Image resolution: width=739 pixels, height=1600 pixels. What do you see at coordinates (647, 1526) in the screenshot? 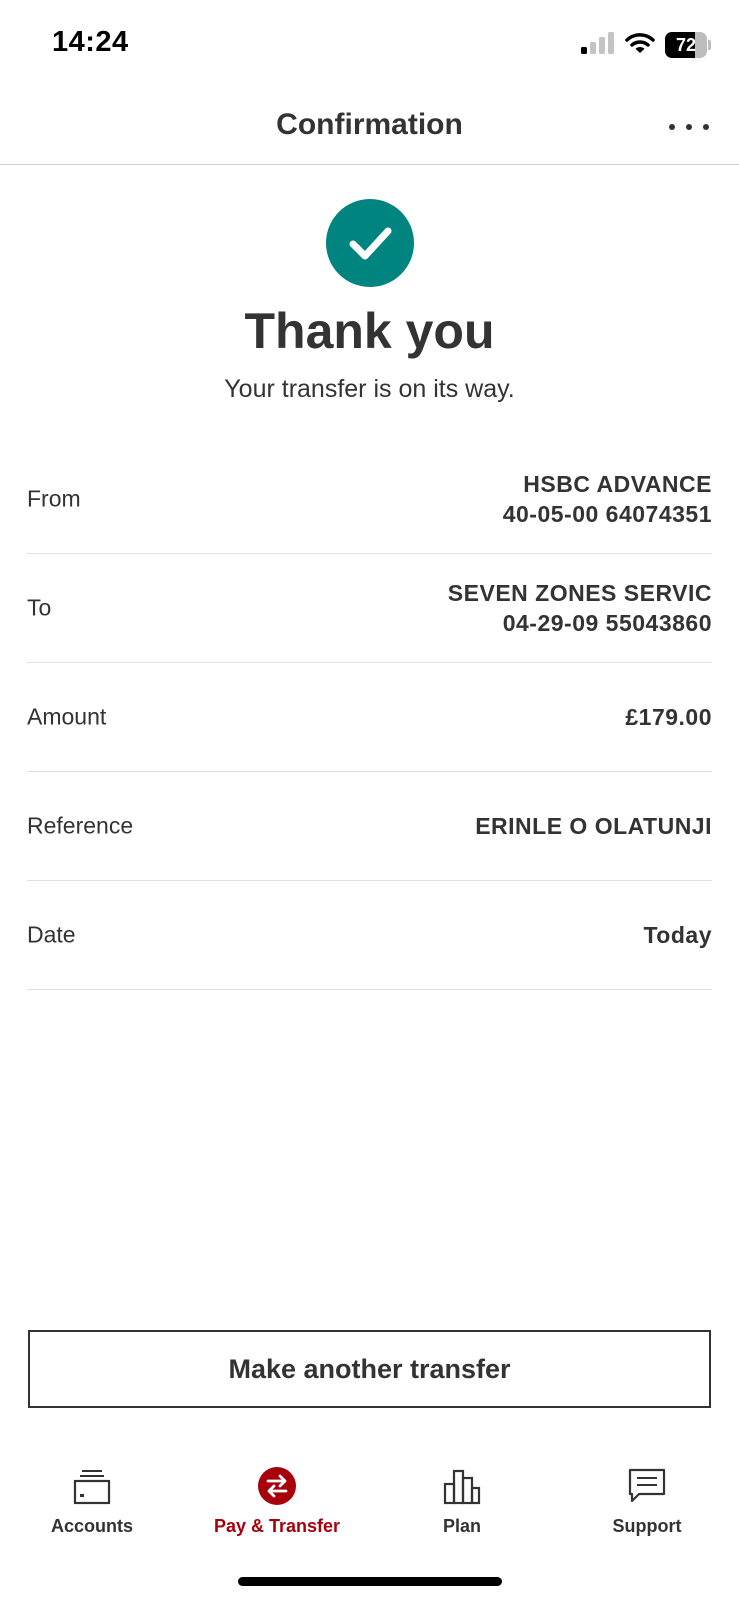
I see `tab-label: Support` at bounding box center [647, 1526].